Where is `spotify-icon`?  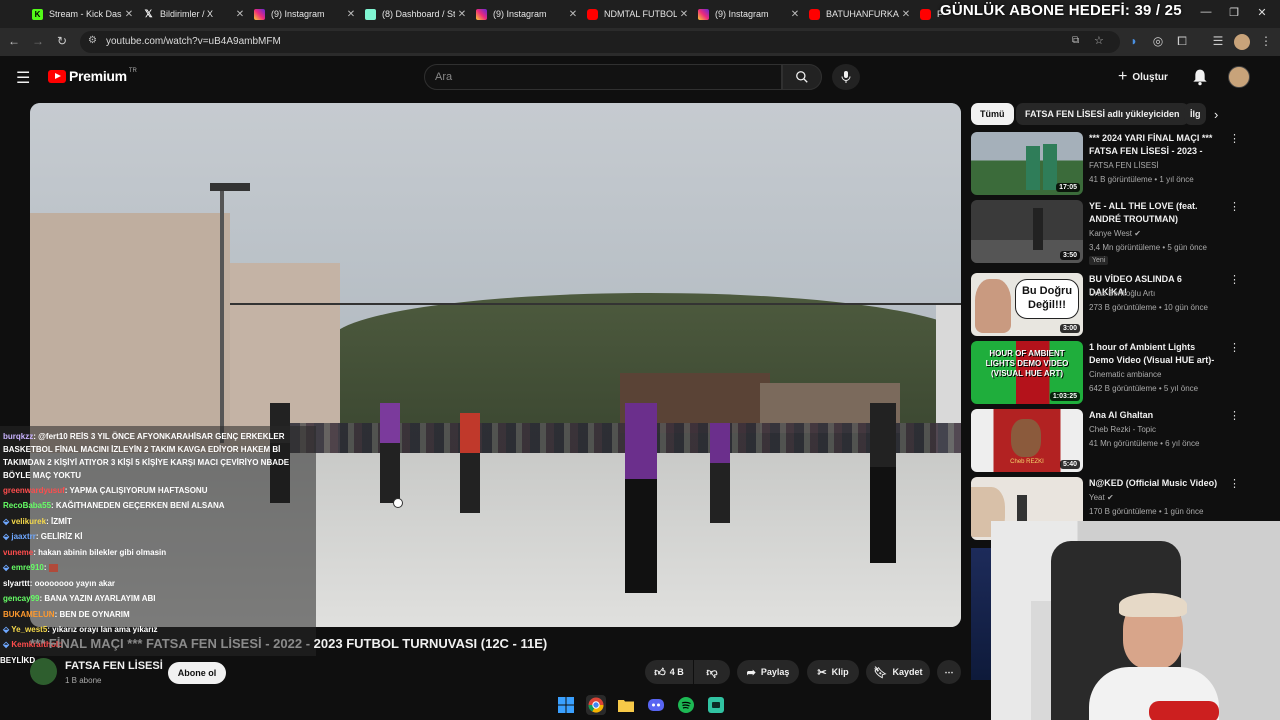
spotify-icon is located at coordinates (686, 705).